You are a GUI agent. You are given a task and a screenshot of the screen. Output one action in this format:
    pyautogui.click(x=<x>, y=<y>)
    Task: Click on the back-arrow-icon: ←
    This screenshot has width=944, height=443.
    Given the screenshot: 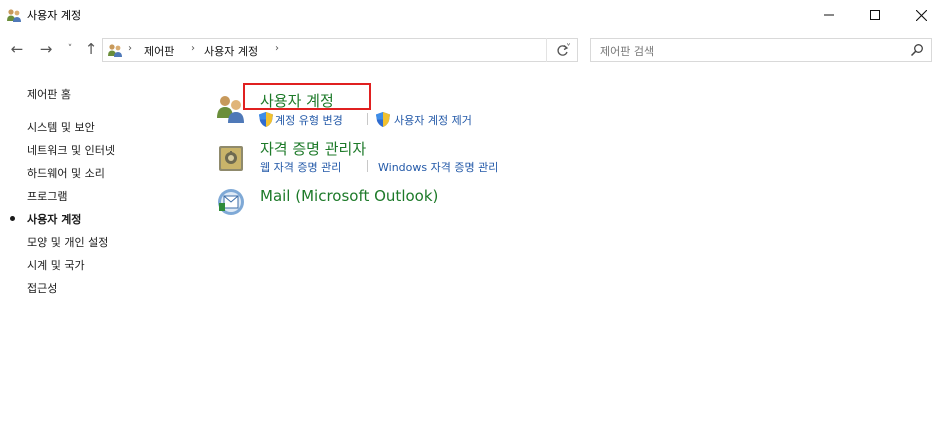 What is the action you would take?
    pyautogui.click(x=17, y=49)
    